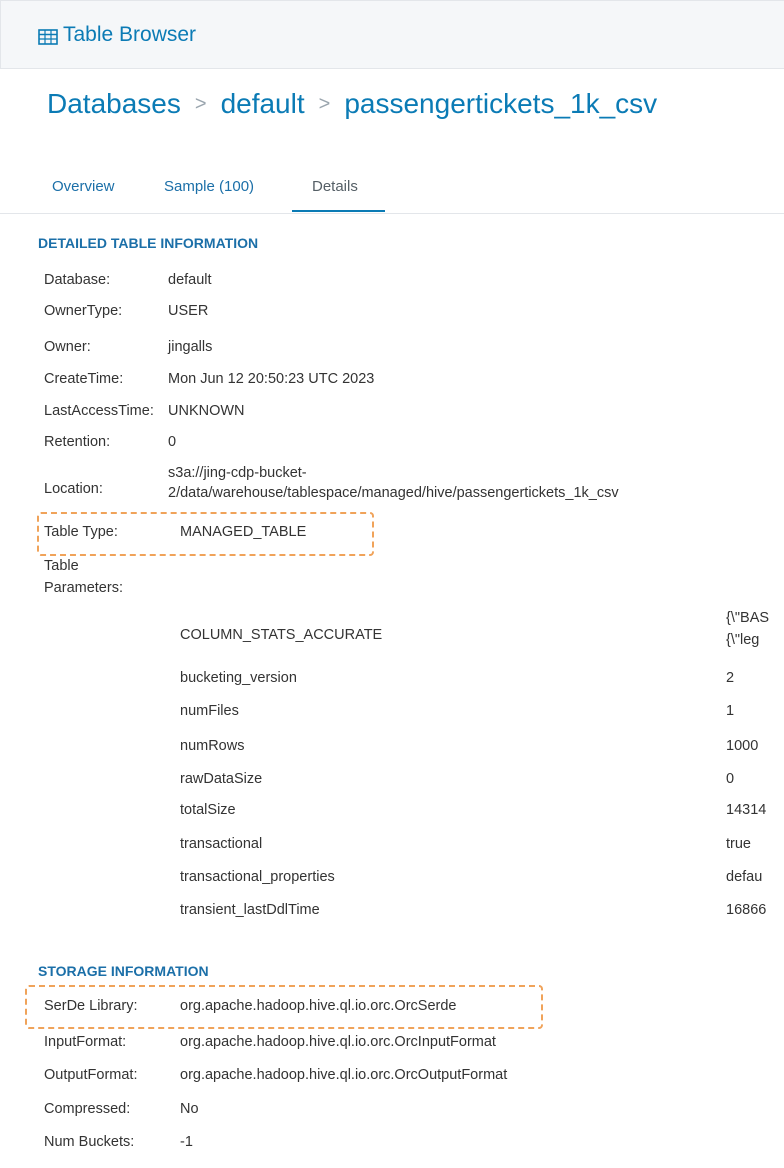  I want to click on table-parameters-label-line1: Table, so click(61, 566).